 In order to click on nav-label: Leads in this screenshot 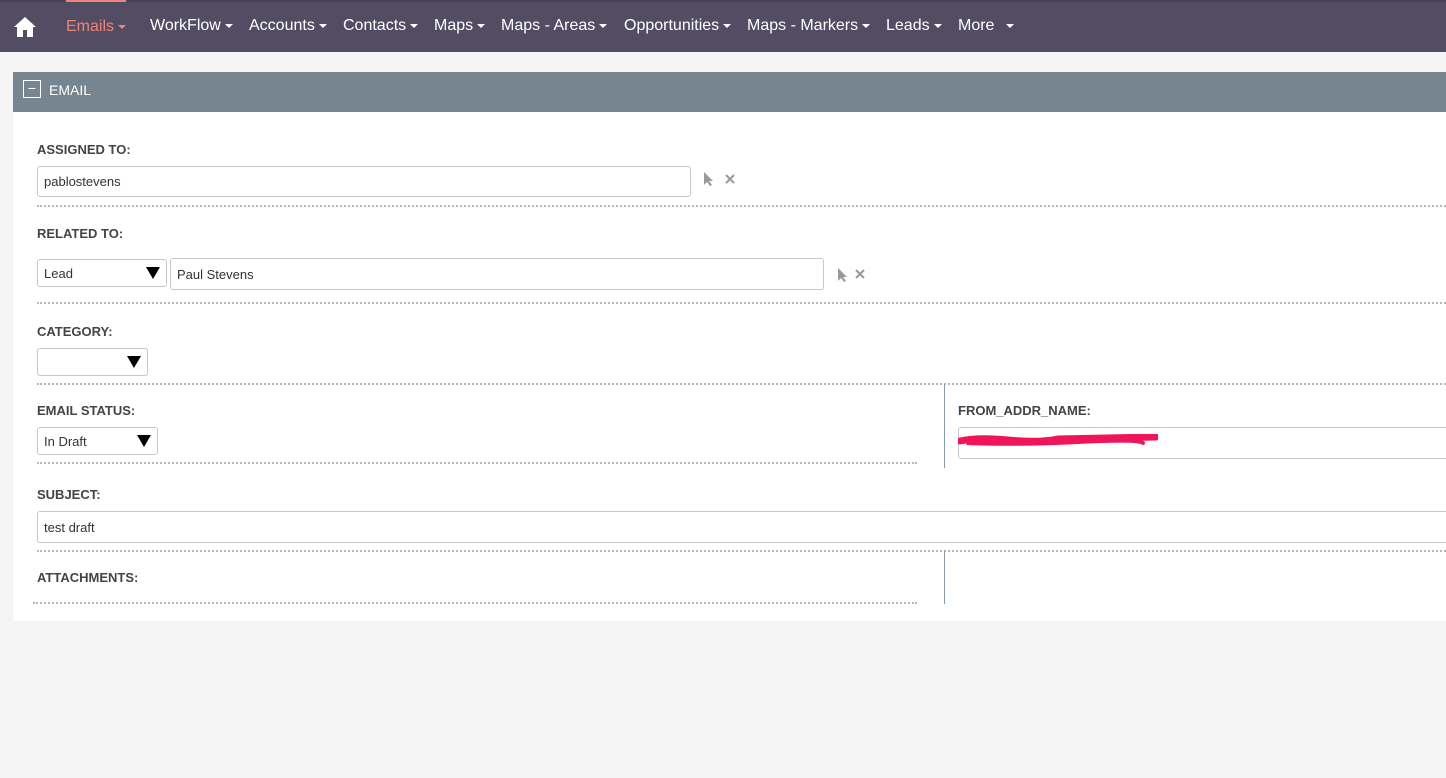, I will do `click(908, 25)`.